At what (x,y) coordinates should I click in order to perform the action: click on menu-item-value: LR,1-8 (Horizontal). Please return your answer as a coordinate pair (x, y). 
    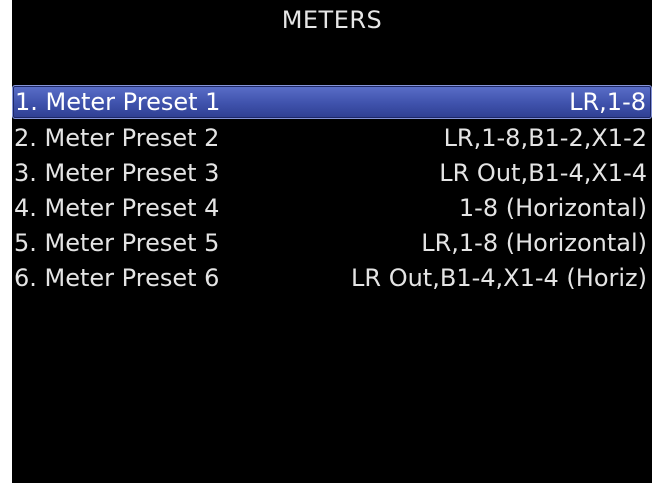
    Looking at the image, I should click on (534, 242).